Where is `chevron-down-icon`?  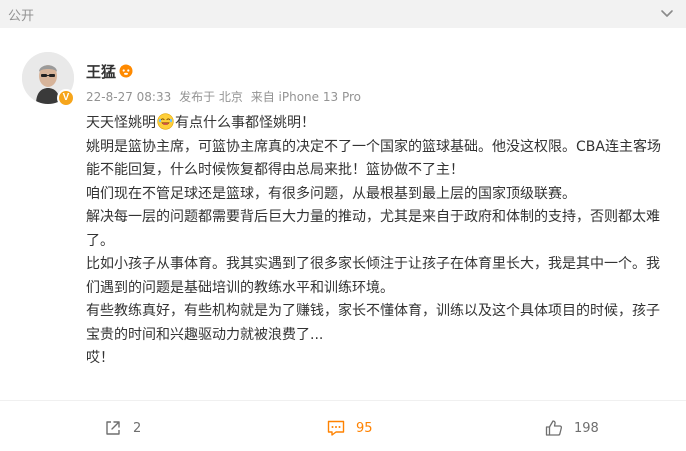 chevron-down-icon is located at coordinates (667, 13).